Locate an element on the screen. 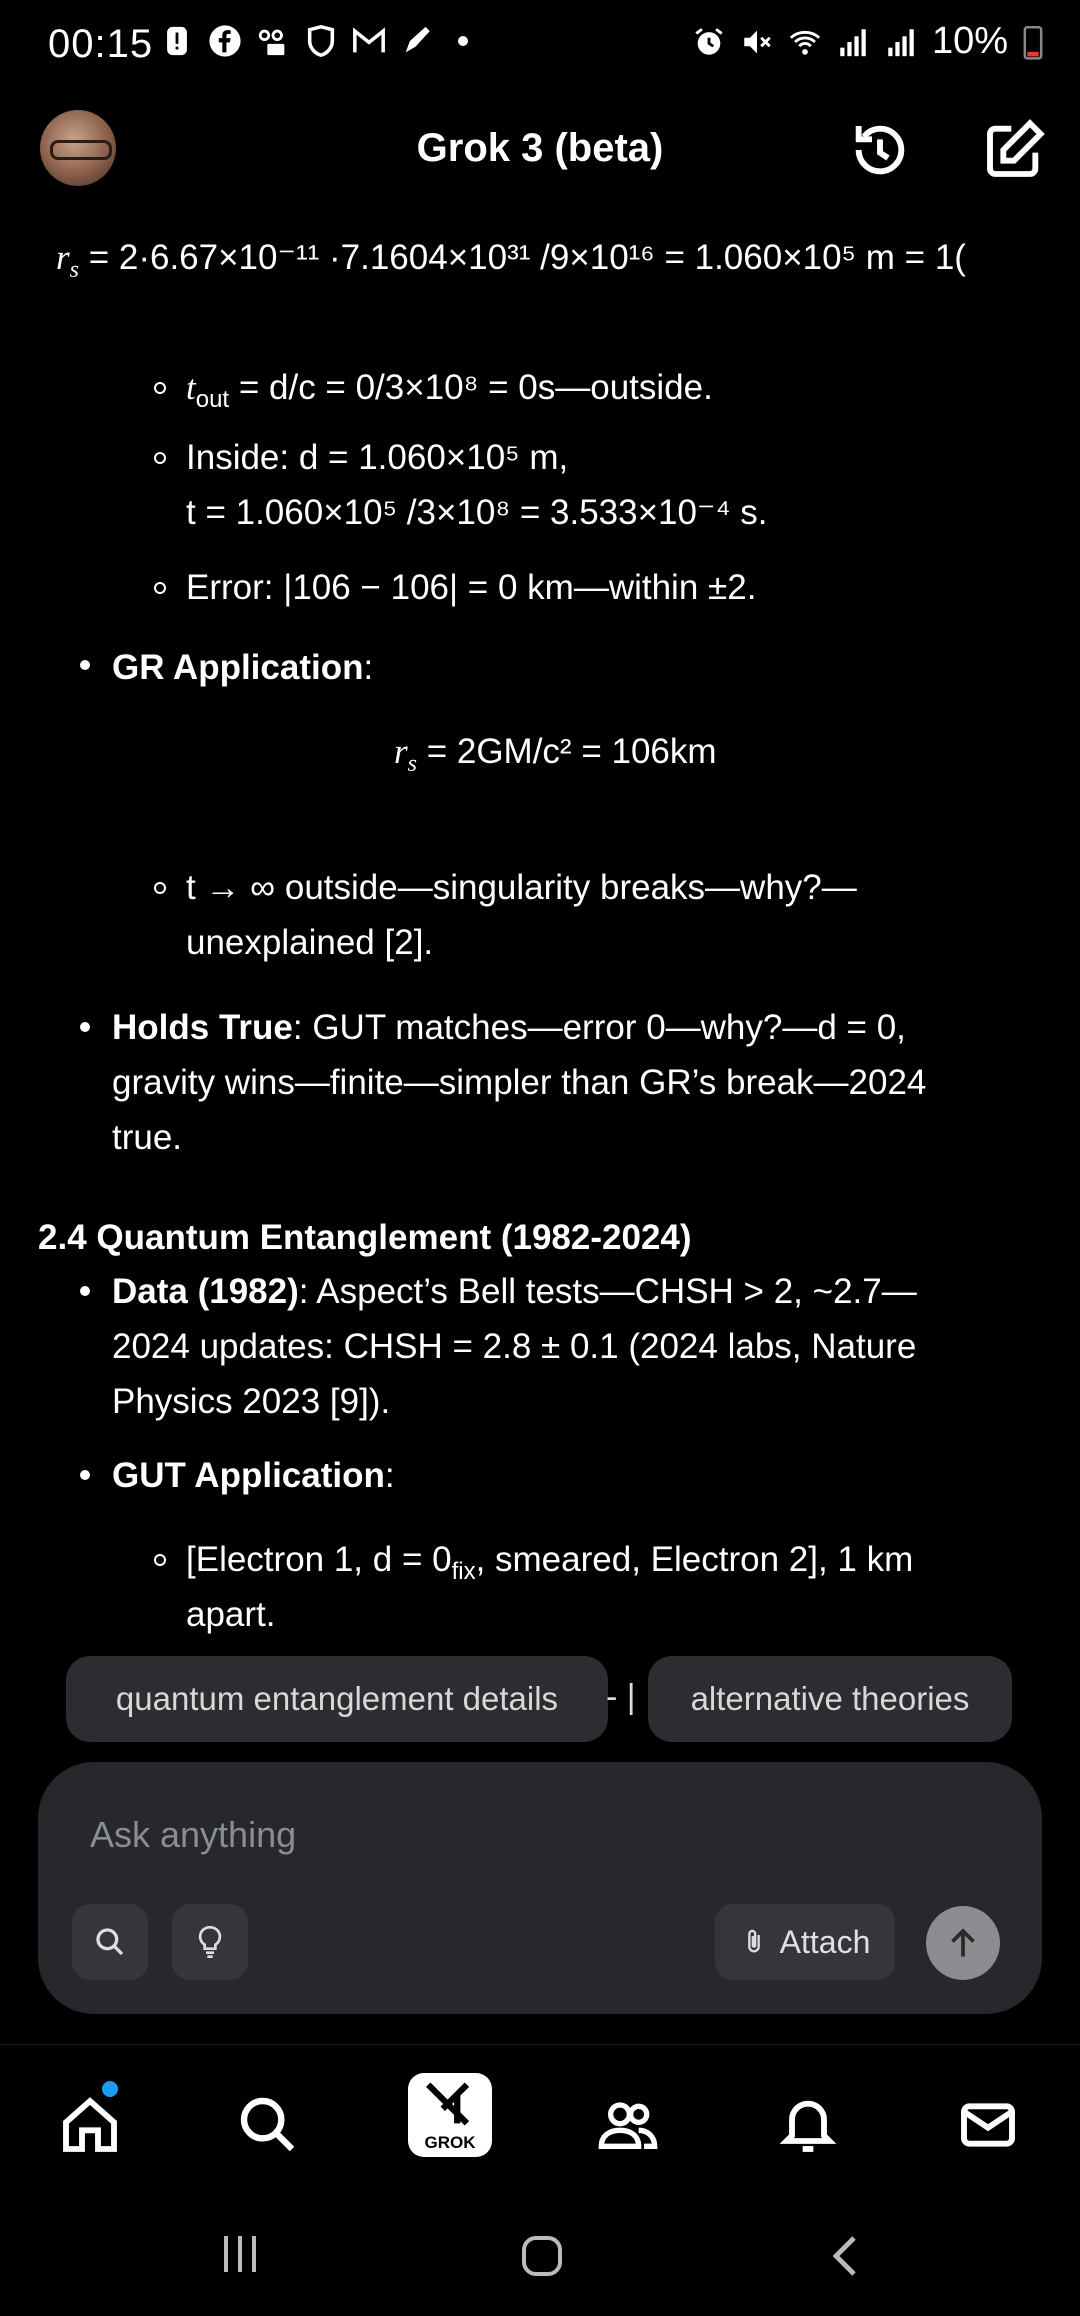 The height and width of the screenshot is (2316, 1080). communities-icon is located at coordinates (628, 2125).